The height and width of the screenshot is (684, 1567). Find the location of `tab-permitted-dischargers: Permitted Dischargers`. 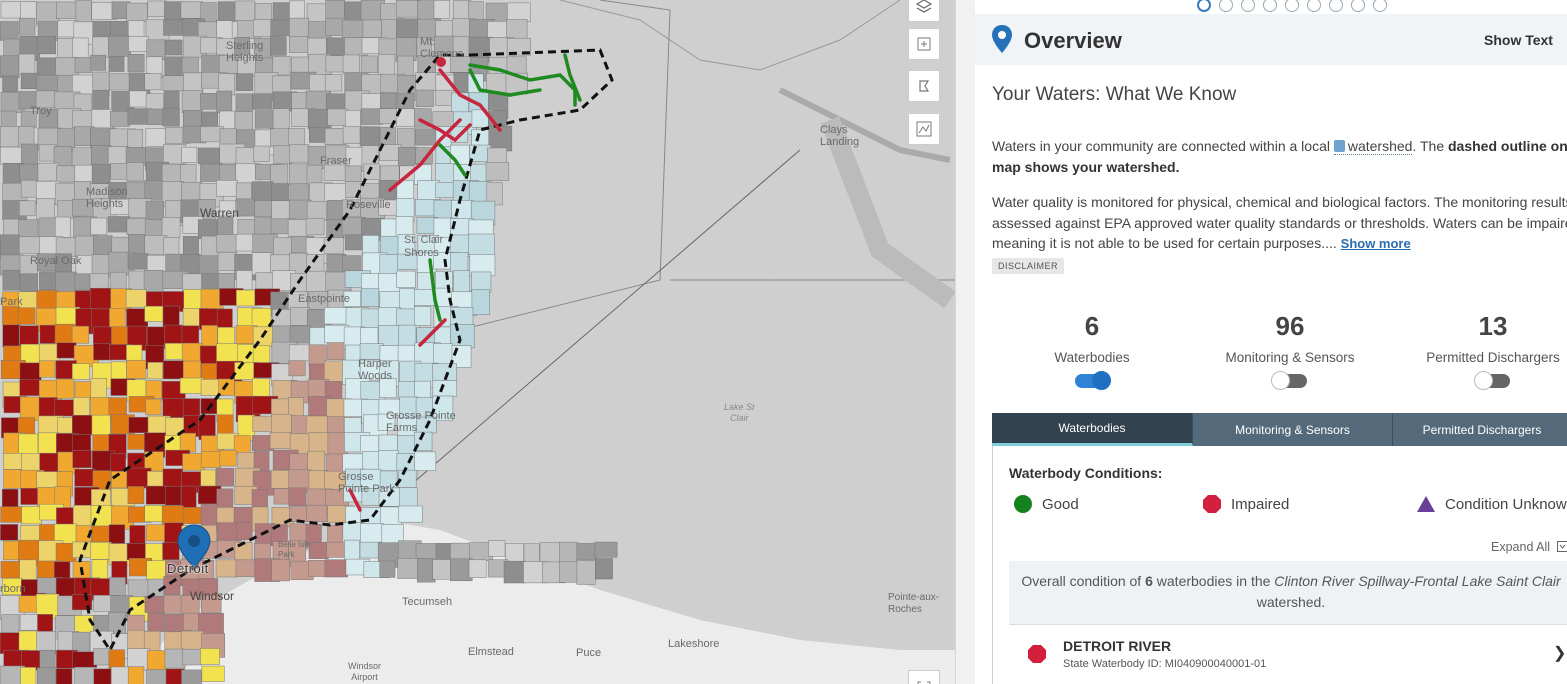

tab-permitted-dischargers: Permitted Dischargers is located at coordinates (1480, 429).